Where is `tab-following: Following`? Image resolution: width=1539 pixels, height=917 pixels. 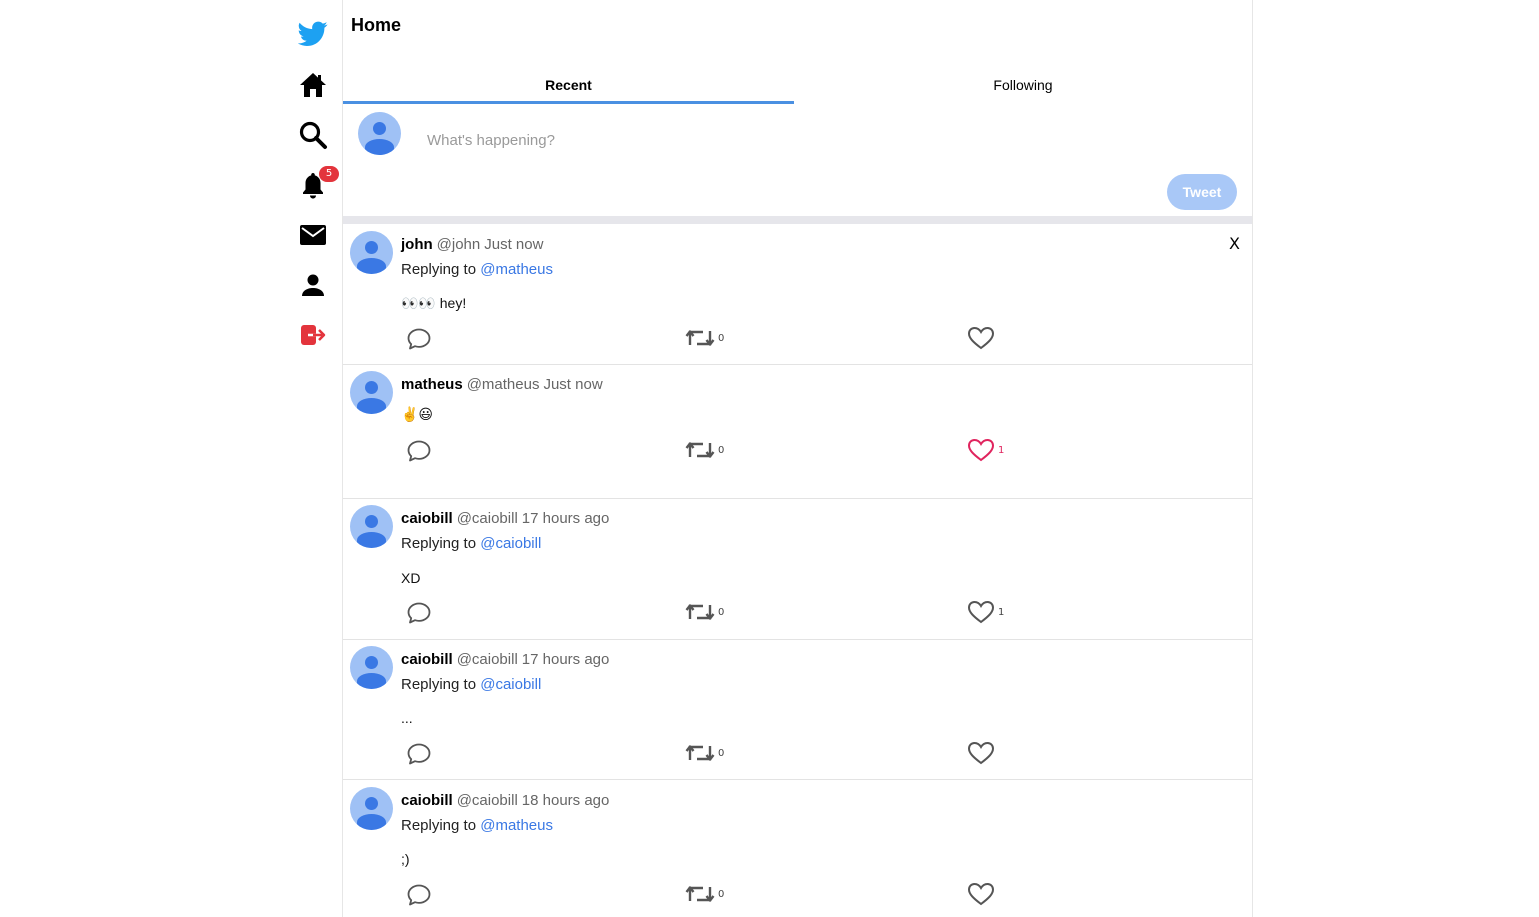
tab-following: Following is located at coordinates (1023, 85).